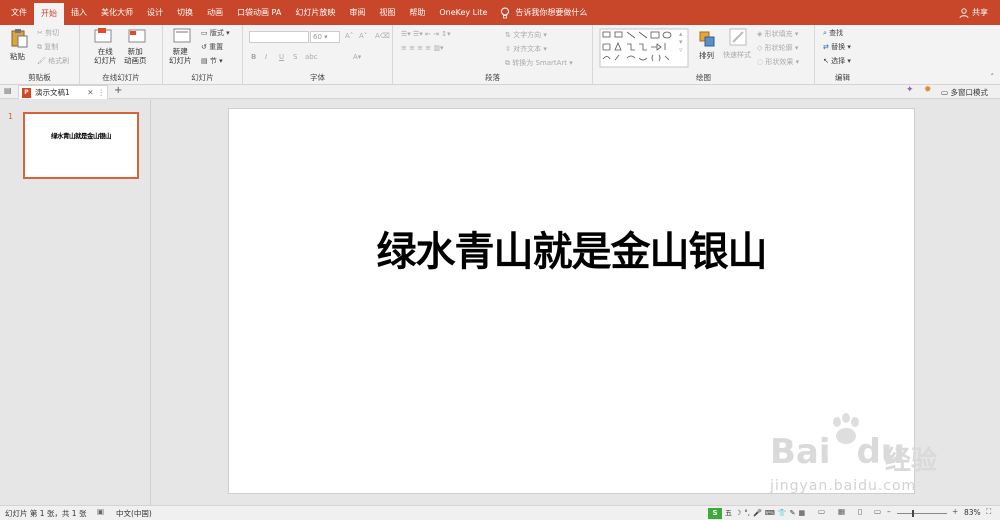  Describe the element at coordinates (134, 513) in the screenshot. I see `language-indicator: 中文(中国)` at that location.